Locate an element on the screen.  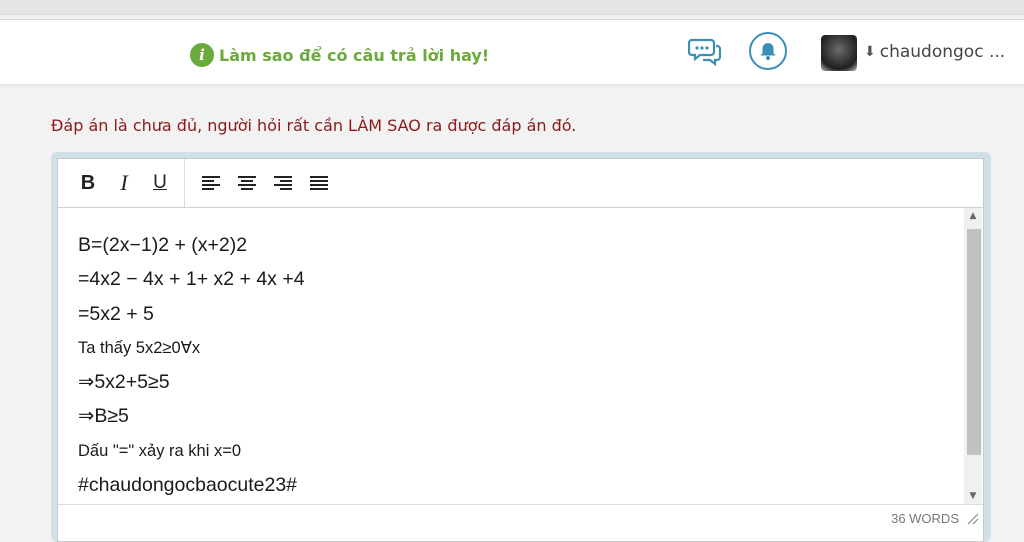
align-justify-button is located at coordinates (319, 183).